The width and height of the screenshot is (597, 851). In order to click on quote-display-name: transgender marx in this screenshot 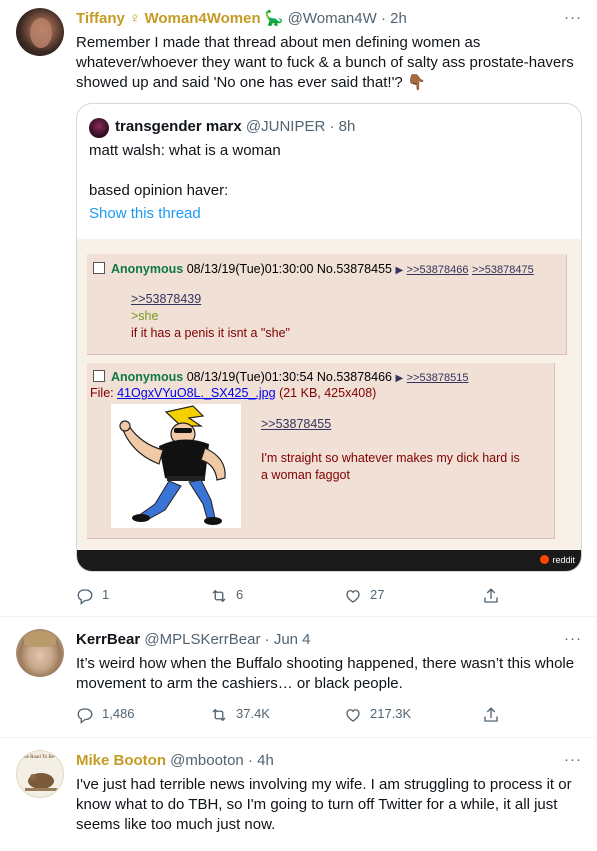, I will do `click(178, 126)`.